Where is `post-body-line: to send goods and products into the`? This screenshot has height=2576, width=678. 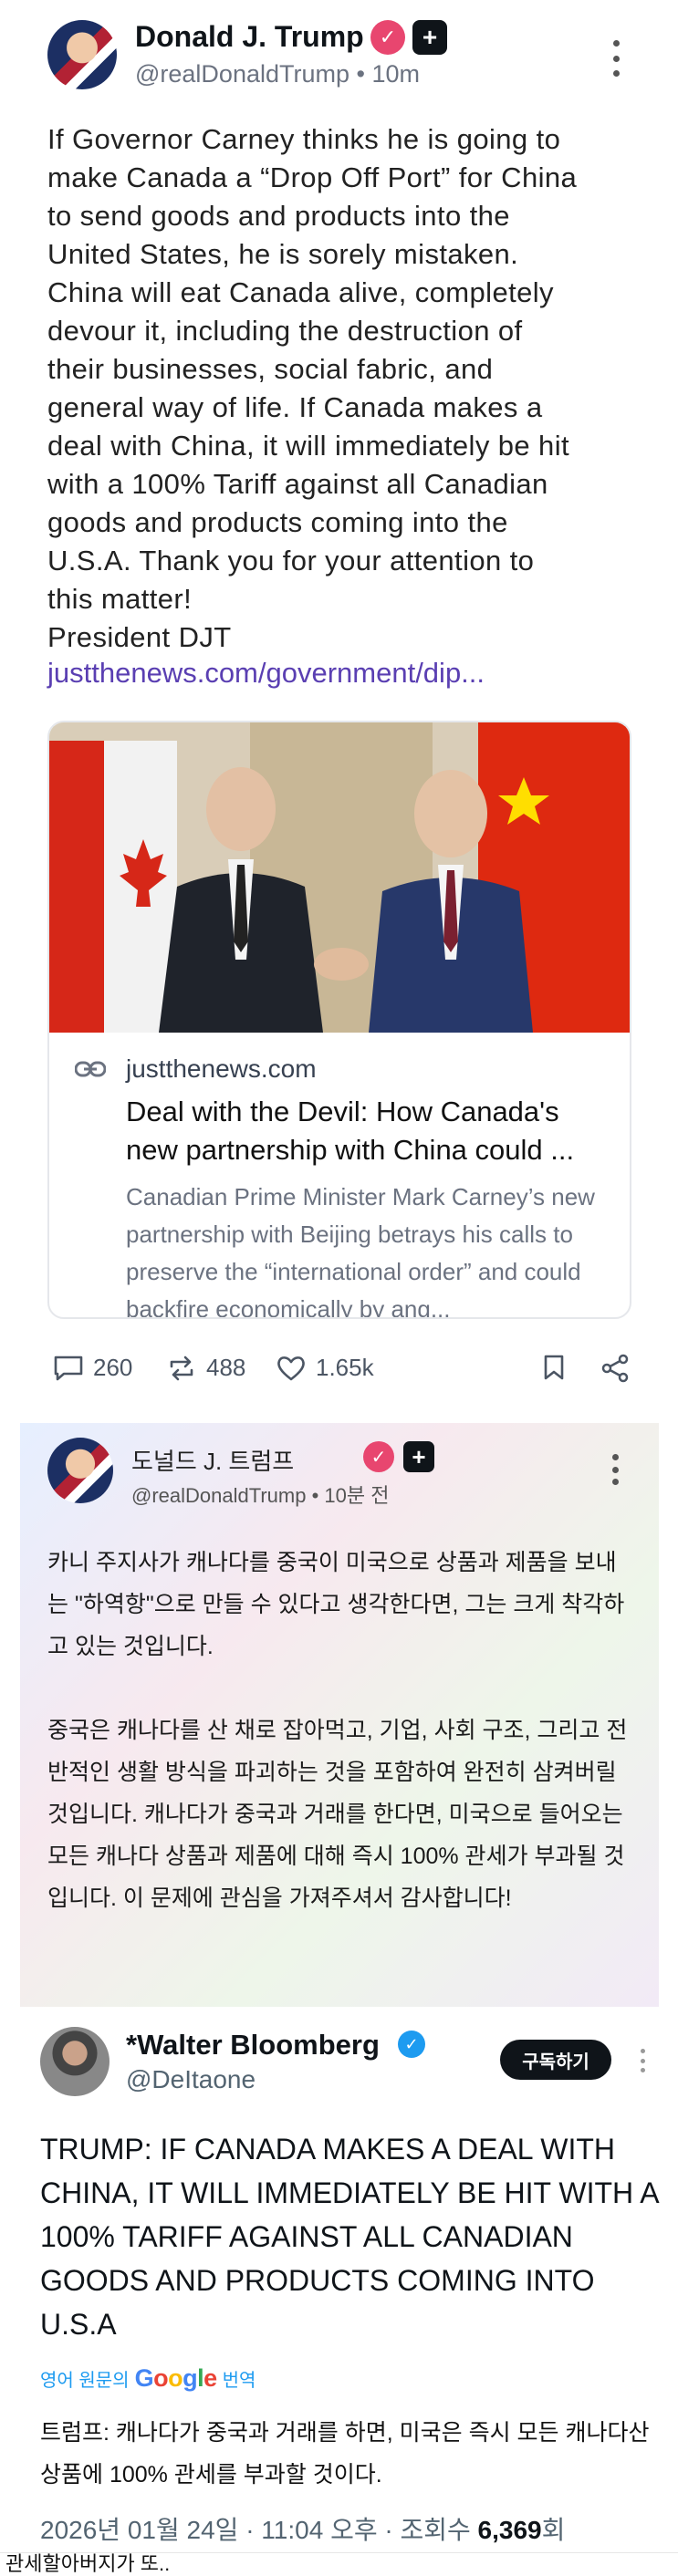 post-body-line: to send goods and products into the is located at coordinates (278, 216).